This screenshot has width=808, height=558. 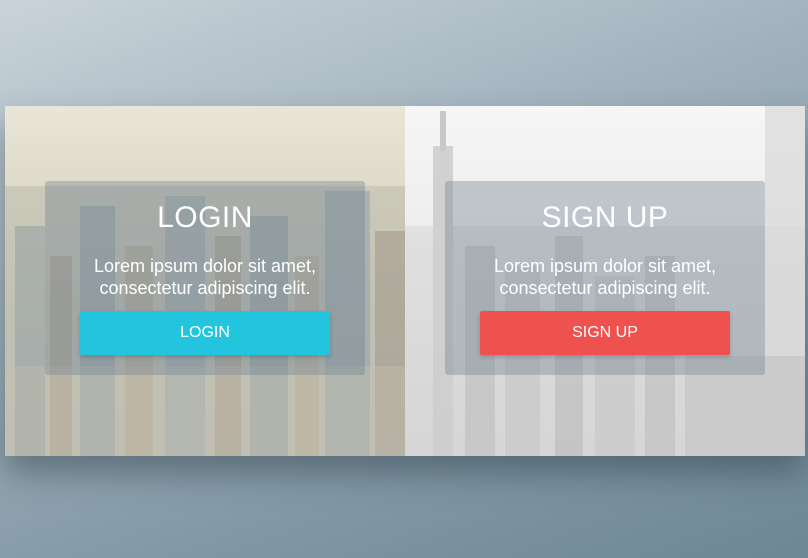 What do you see at coordinates (205, 333) in the screenshot?
I see `login-button: LOGIN` at bounding box center [205, 333].